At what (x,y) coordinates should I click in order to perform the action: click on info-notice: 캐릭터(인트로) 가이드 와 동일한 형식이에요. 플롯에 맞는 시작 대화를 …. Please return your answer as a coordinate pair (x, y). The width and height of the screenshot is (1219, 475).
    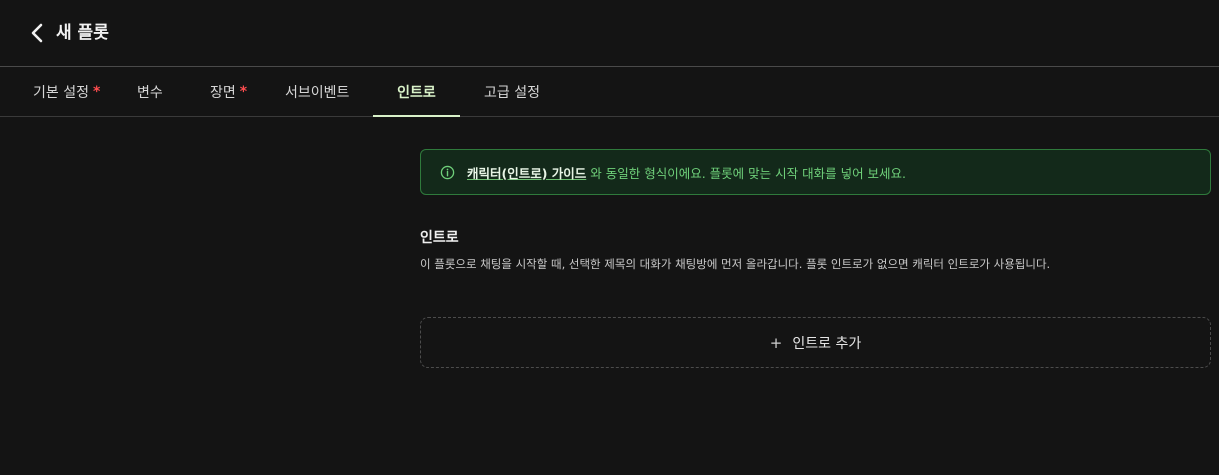
    Looking at the image, I should click on (815, 172).